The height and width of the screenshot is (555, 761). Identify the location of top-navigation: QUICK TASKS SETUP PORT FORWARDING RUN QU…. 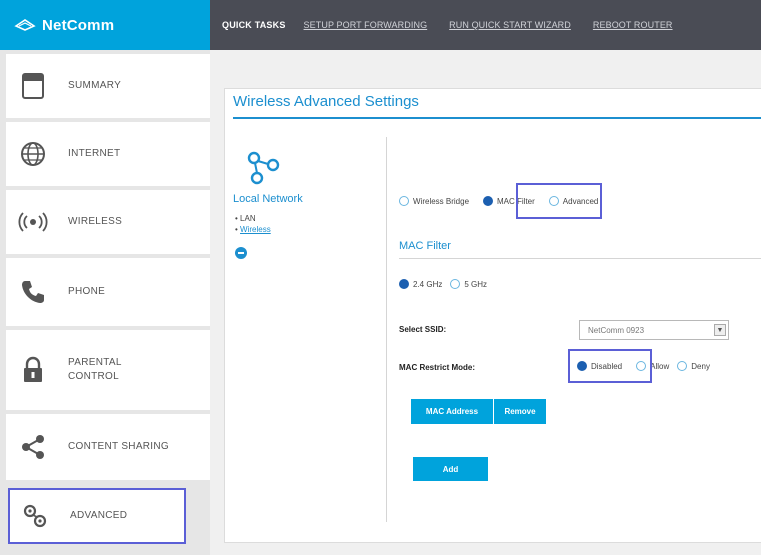
(485, 25).